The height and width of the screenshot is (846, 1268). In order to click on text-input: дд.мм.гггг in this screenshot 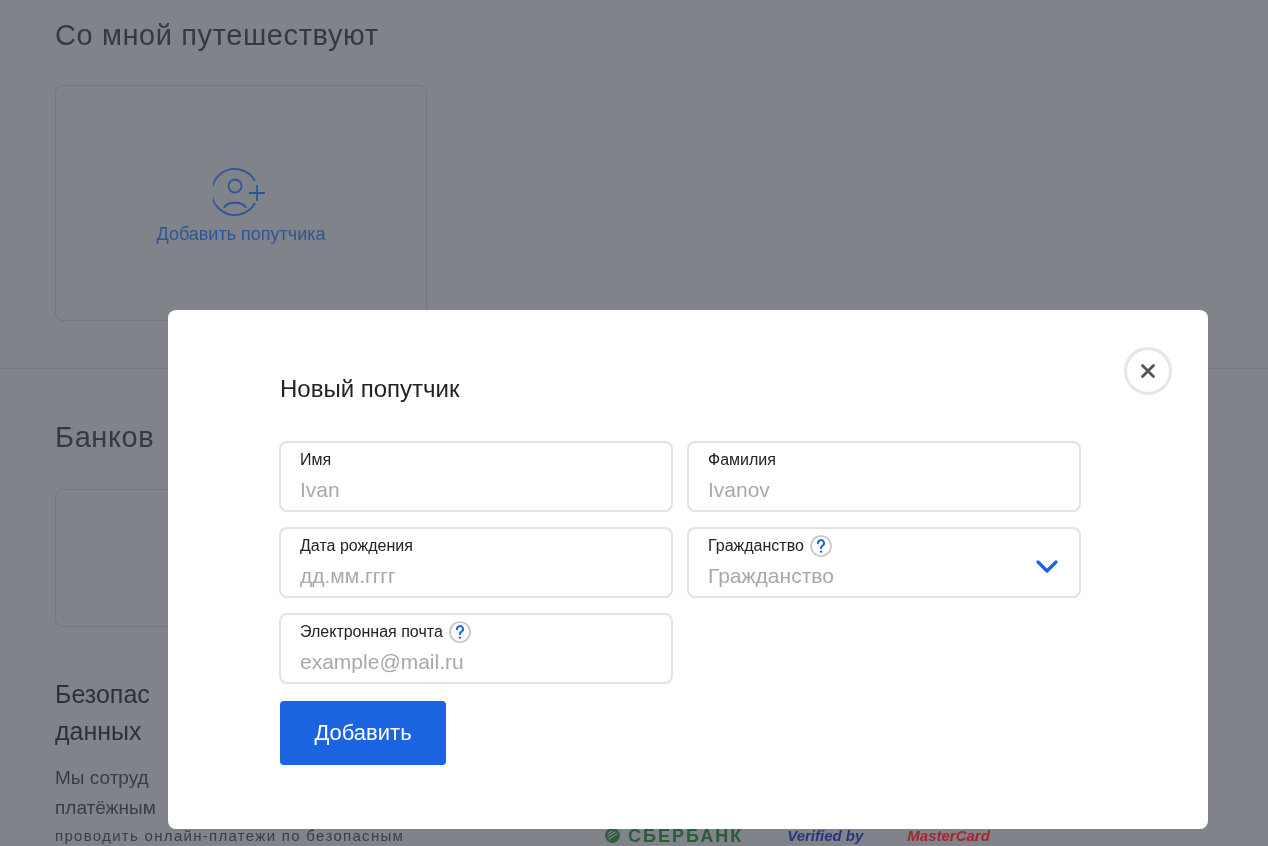, I will do `click(476, 576)`.